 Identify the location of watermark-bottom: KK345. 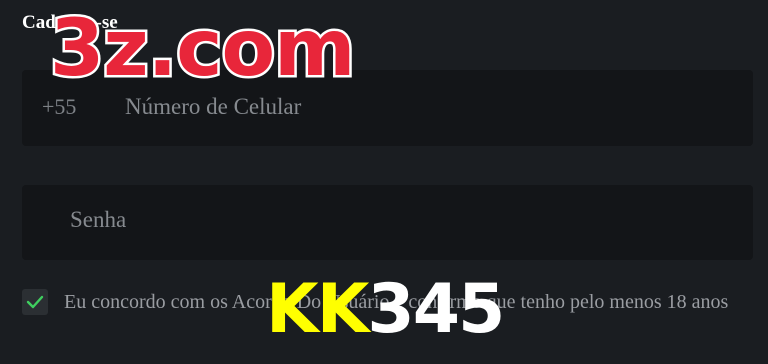
(385, 310).